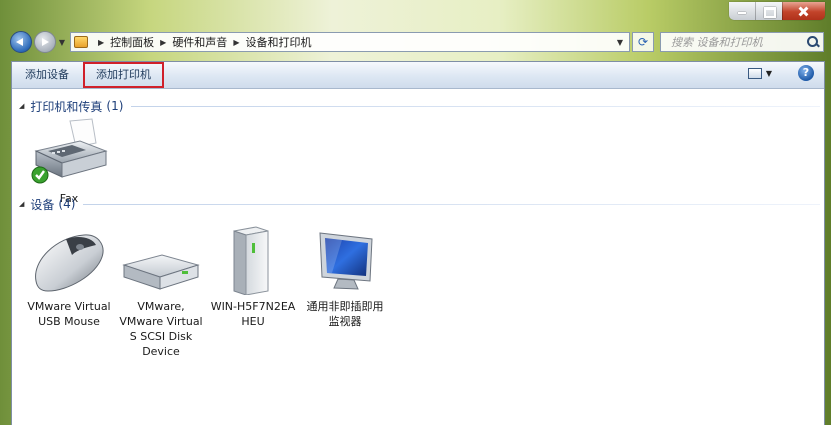  Describe the element at coordinates (780, 73) in the screenshot. I see `toolbar-right: ▼ ?` at that location.